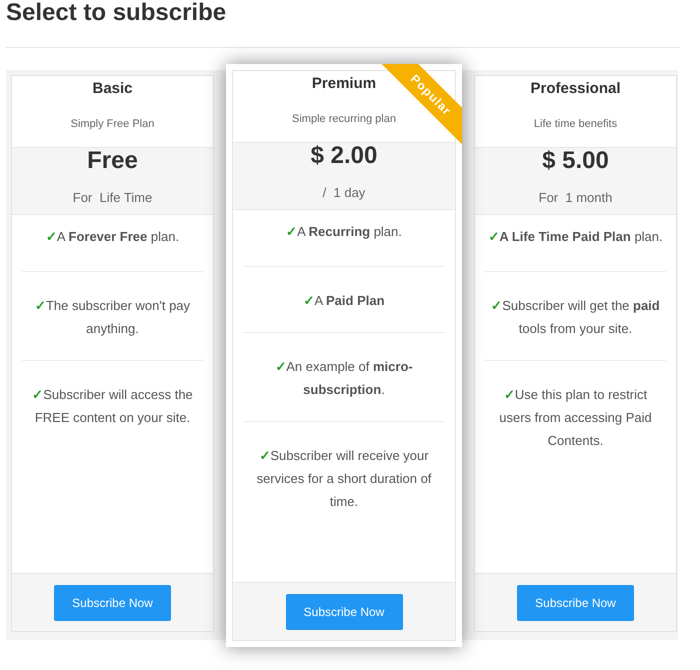 Image resolution: width=700 pixels, height=670 pixels. Describe the element at coordinates (344, 479) in the screenshot. I see `feature-text: ✓Subscriber will receive your services for a short duration of time.` at that location.